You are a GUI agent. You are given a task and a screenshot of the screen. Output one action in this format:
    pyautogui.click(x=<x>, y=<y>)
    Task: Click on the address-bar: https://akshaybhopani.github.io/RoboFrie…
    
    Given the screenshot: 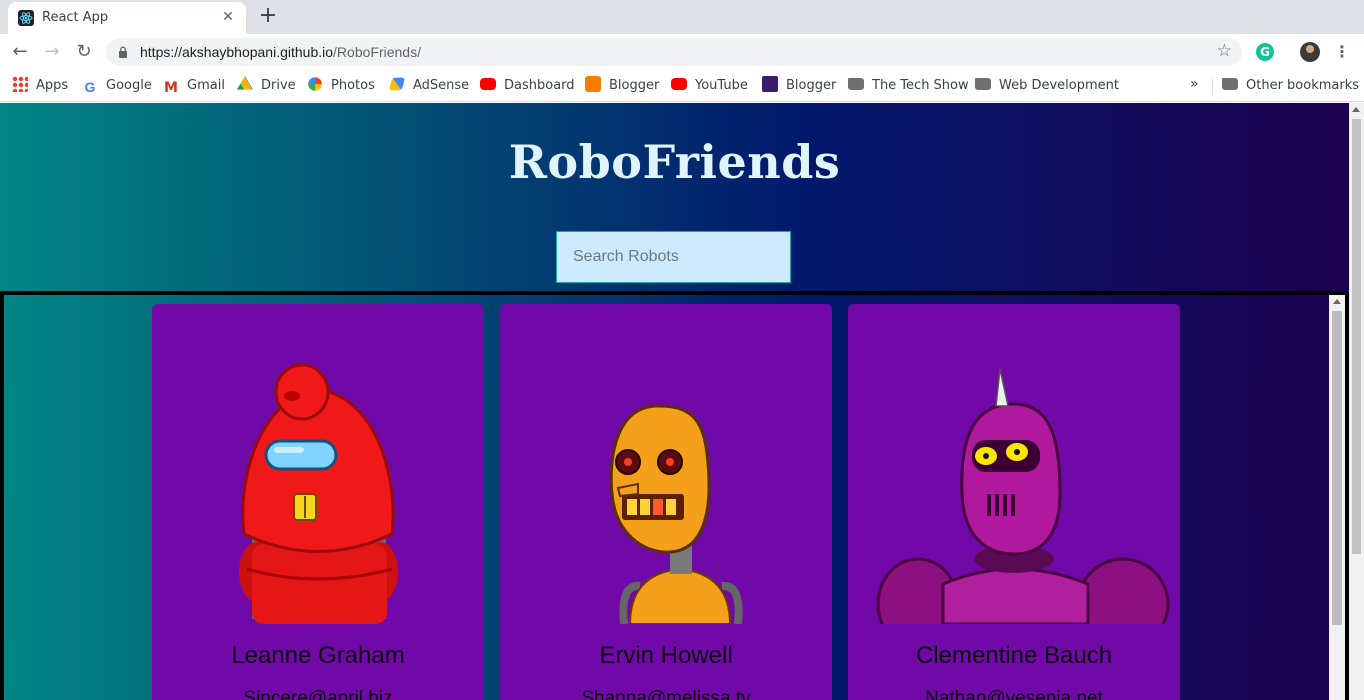 What is the action you would take?
    pyautogui.click(x=674, y=52)
    